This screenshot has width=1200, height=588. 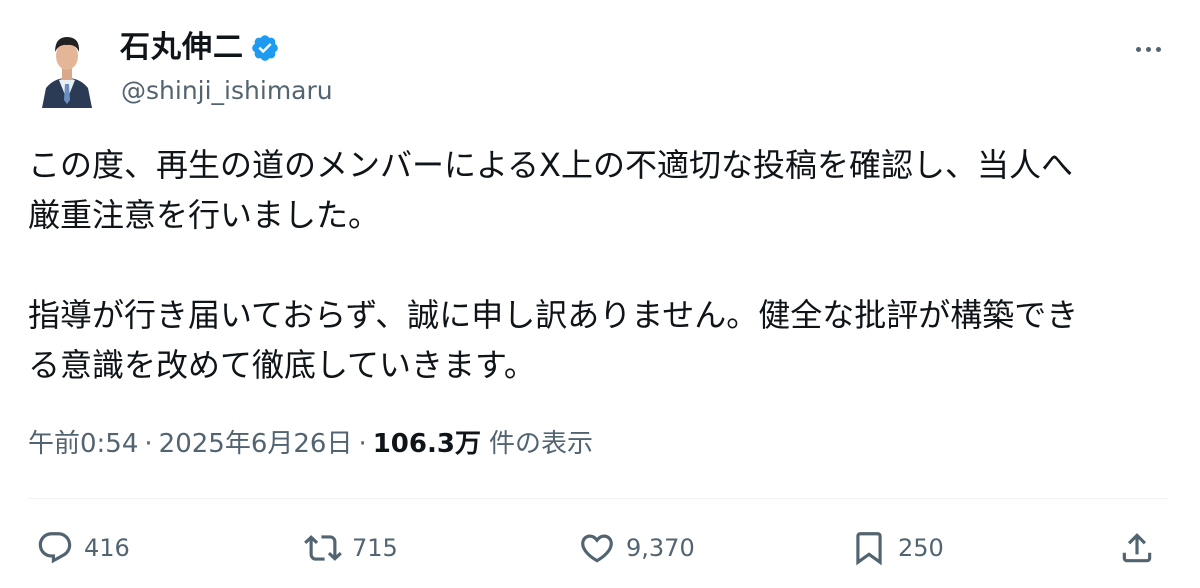 I want to click on tweet-line: 厳重注意を行いました。, so click(x=204, y=215).